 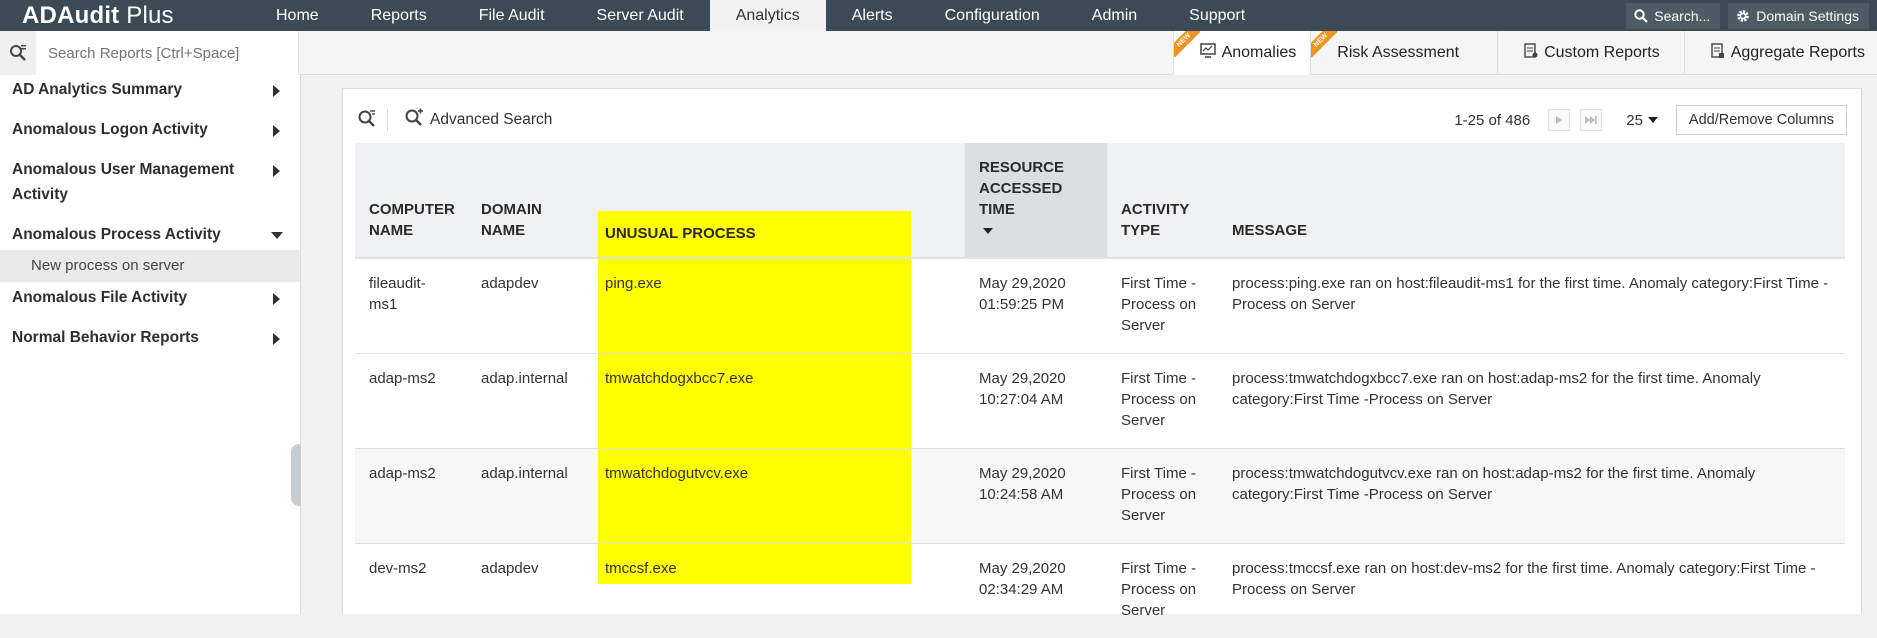 What do you see at coordinates (1259, 52) in the screenshot?
I see `tab-anomalies-label: Anomalies` at bounding box center [1259, 52].